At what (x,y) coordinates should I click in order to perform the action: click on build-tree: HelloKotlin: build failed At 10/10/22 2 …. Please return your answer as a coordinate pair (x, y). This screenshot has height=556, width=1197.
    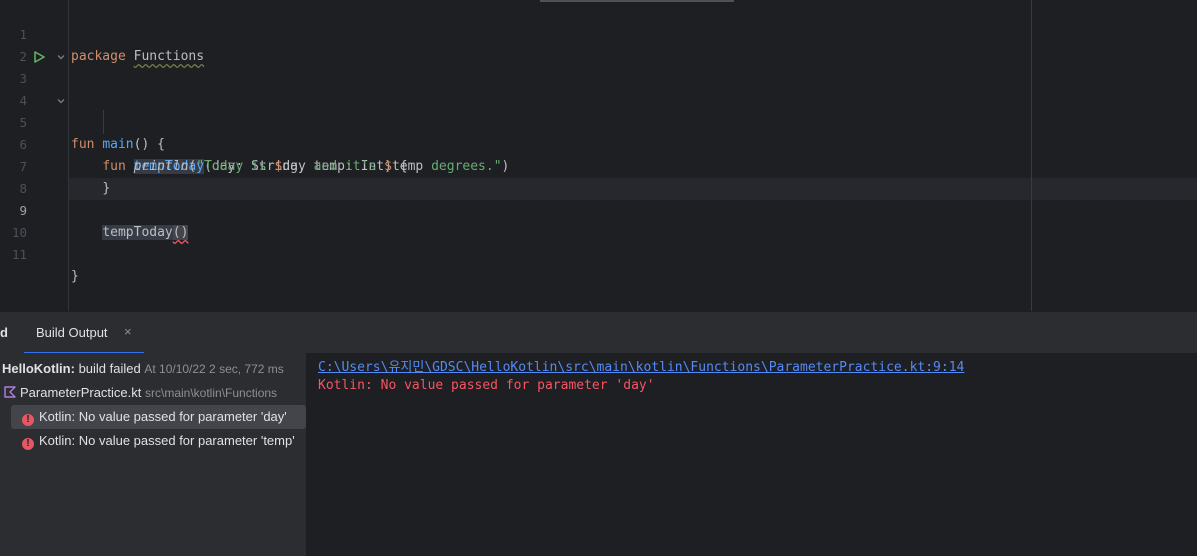
    Looking at the image, I should click on (153, 454).